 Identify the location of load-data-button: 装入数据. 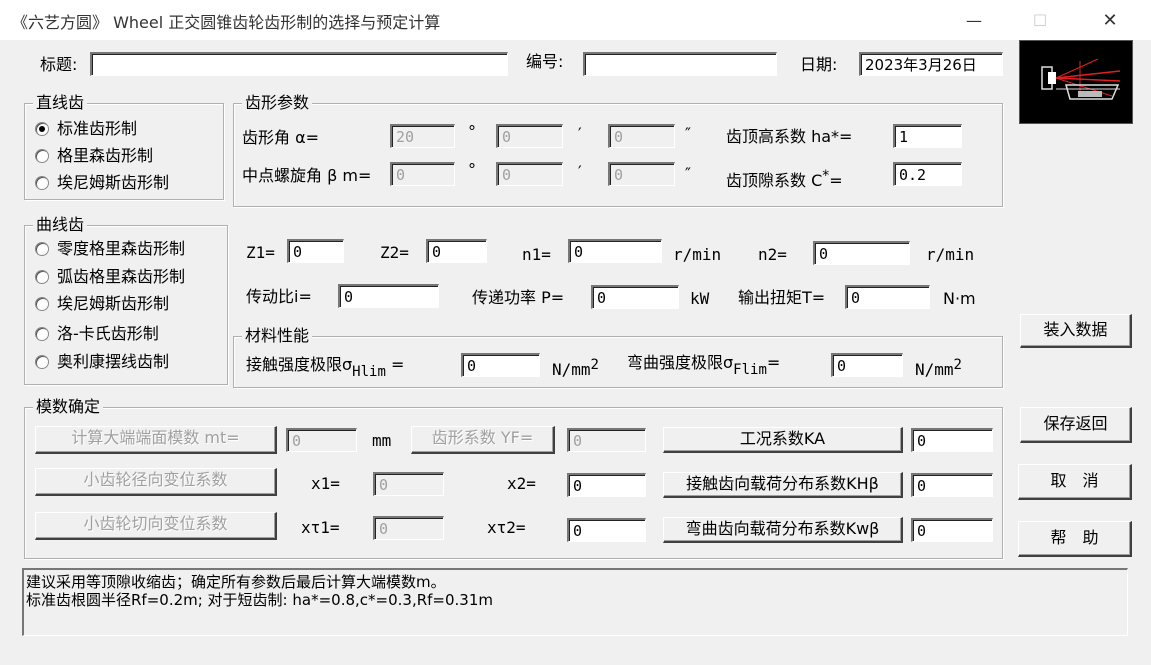
(1076, 331).